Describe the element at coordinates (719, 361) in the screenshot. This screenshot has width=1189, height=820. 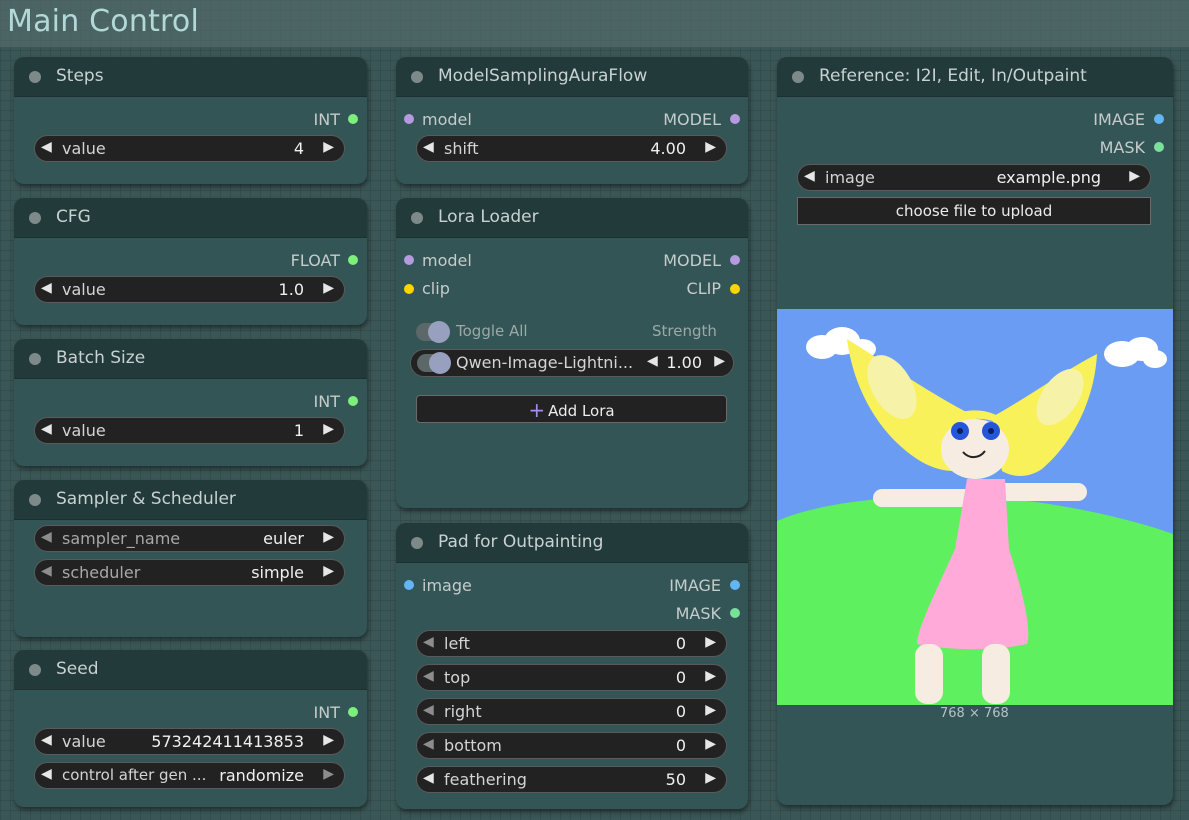
I see `increment-strength-arrow-icon: ▶` at that location.